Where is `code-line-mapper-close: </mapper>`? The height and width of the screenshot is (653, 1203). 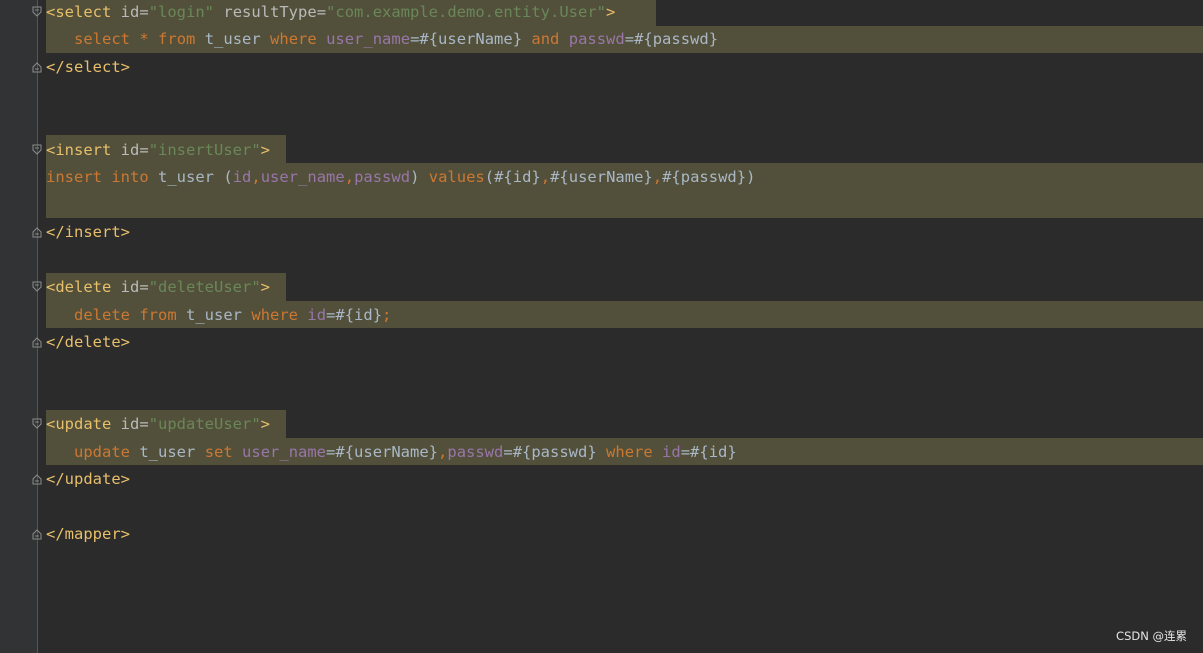
code-line-mapper-close: </mapper> is located at coordinates (88, 534).